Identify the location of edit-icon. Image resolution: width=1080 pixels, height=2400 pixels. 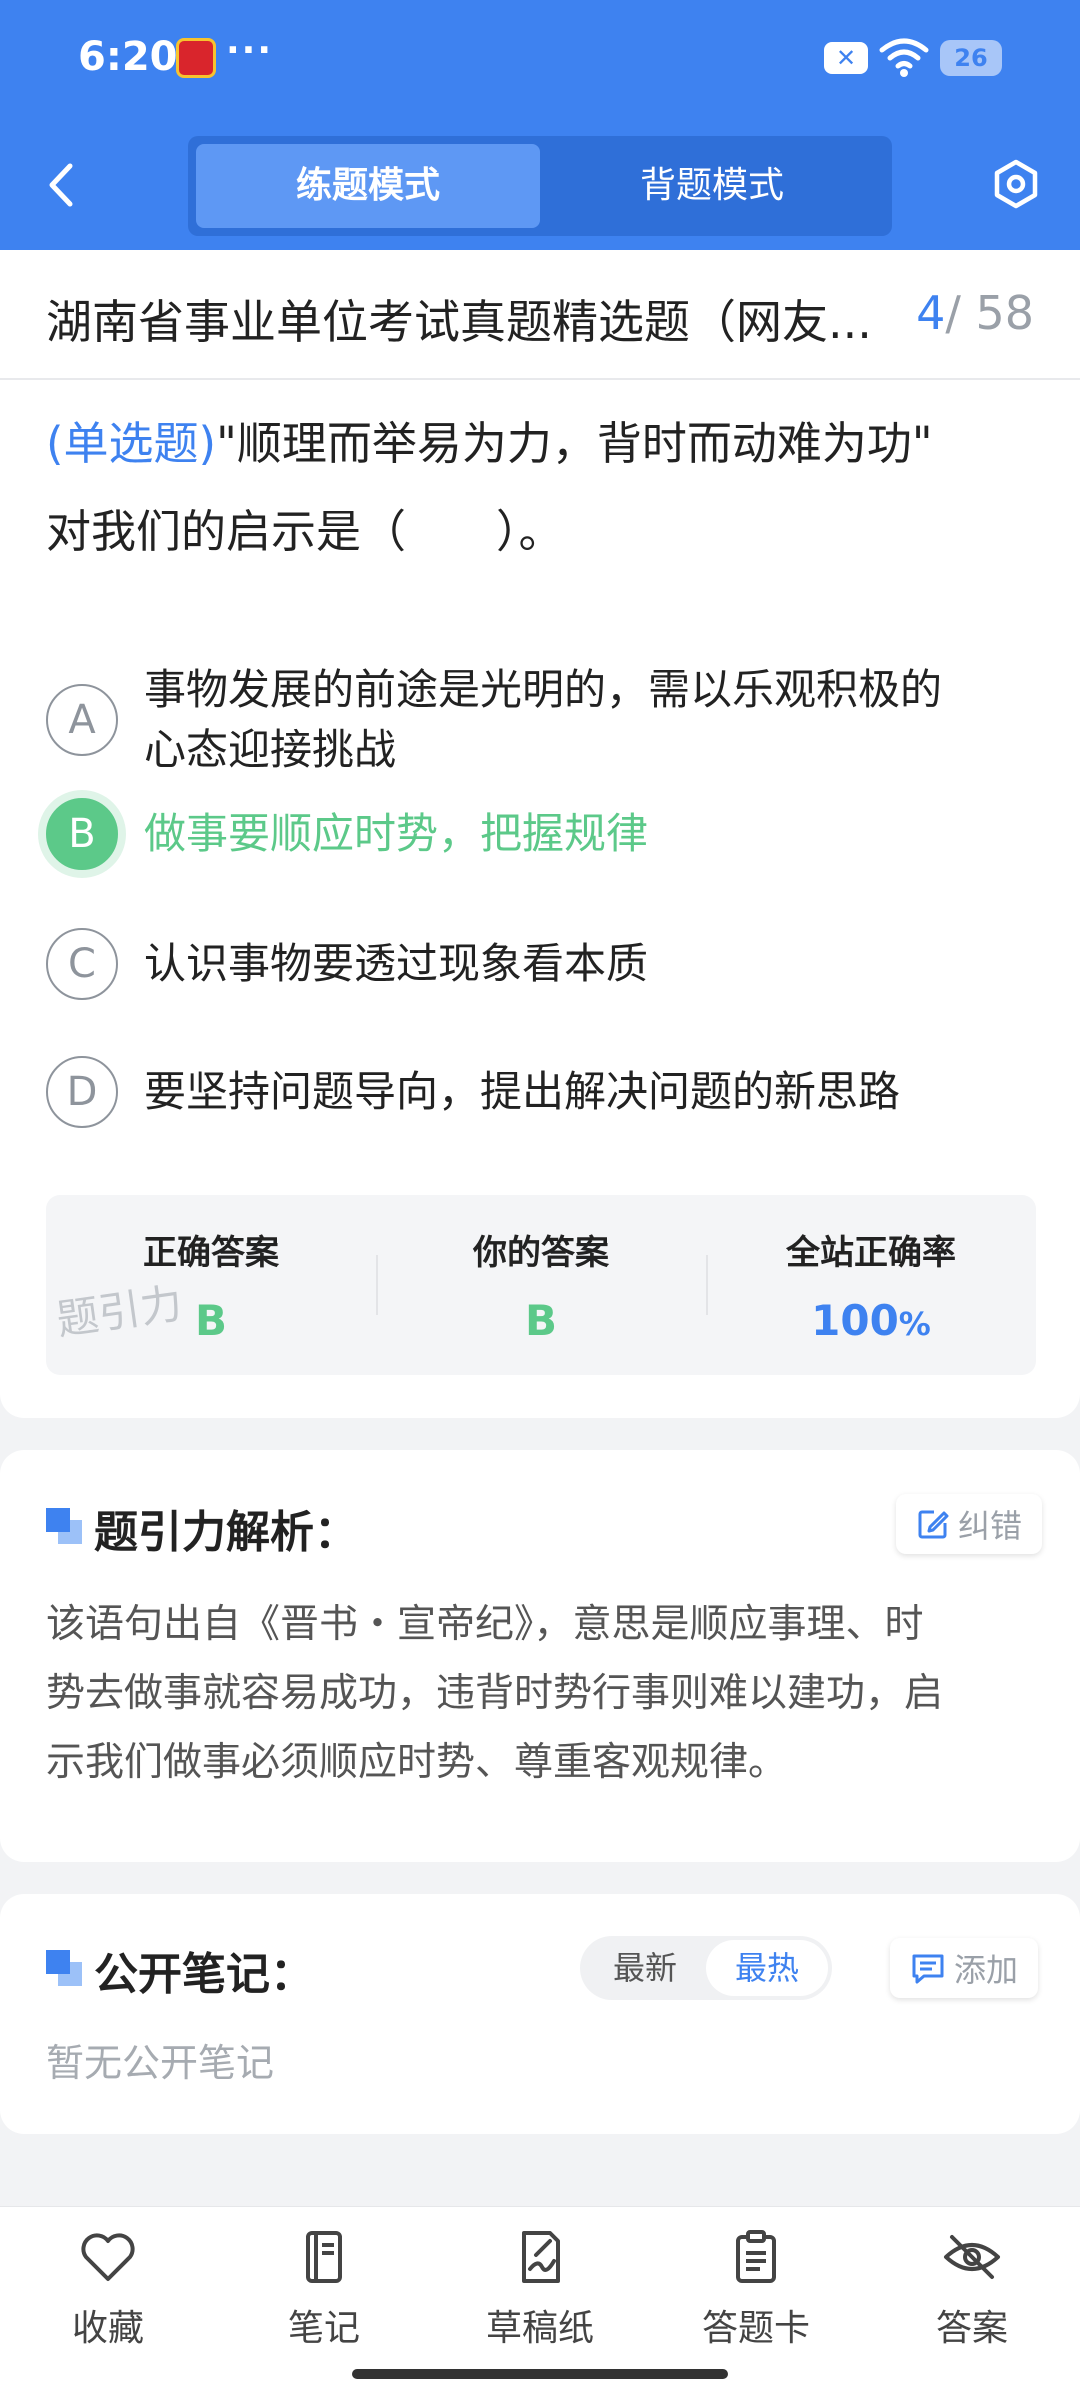
(933, 1524).